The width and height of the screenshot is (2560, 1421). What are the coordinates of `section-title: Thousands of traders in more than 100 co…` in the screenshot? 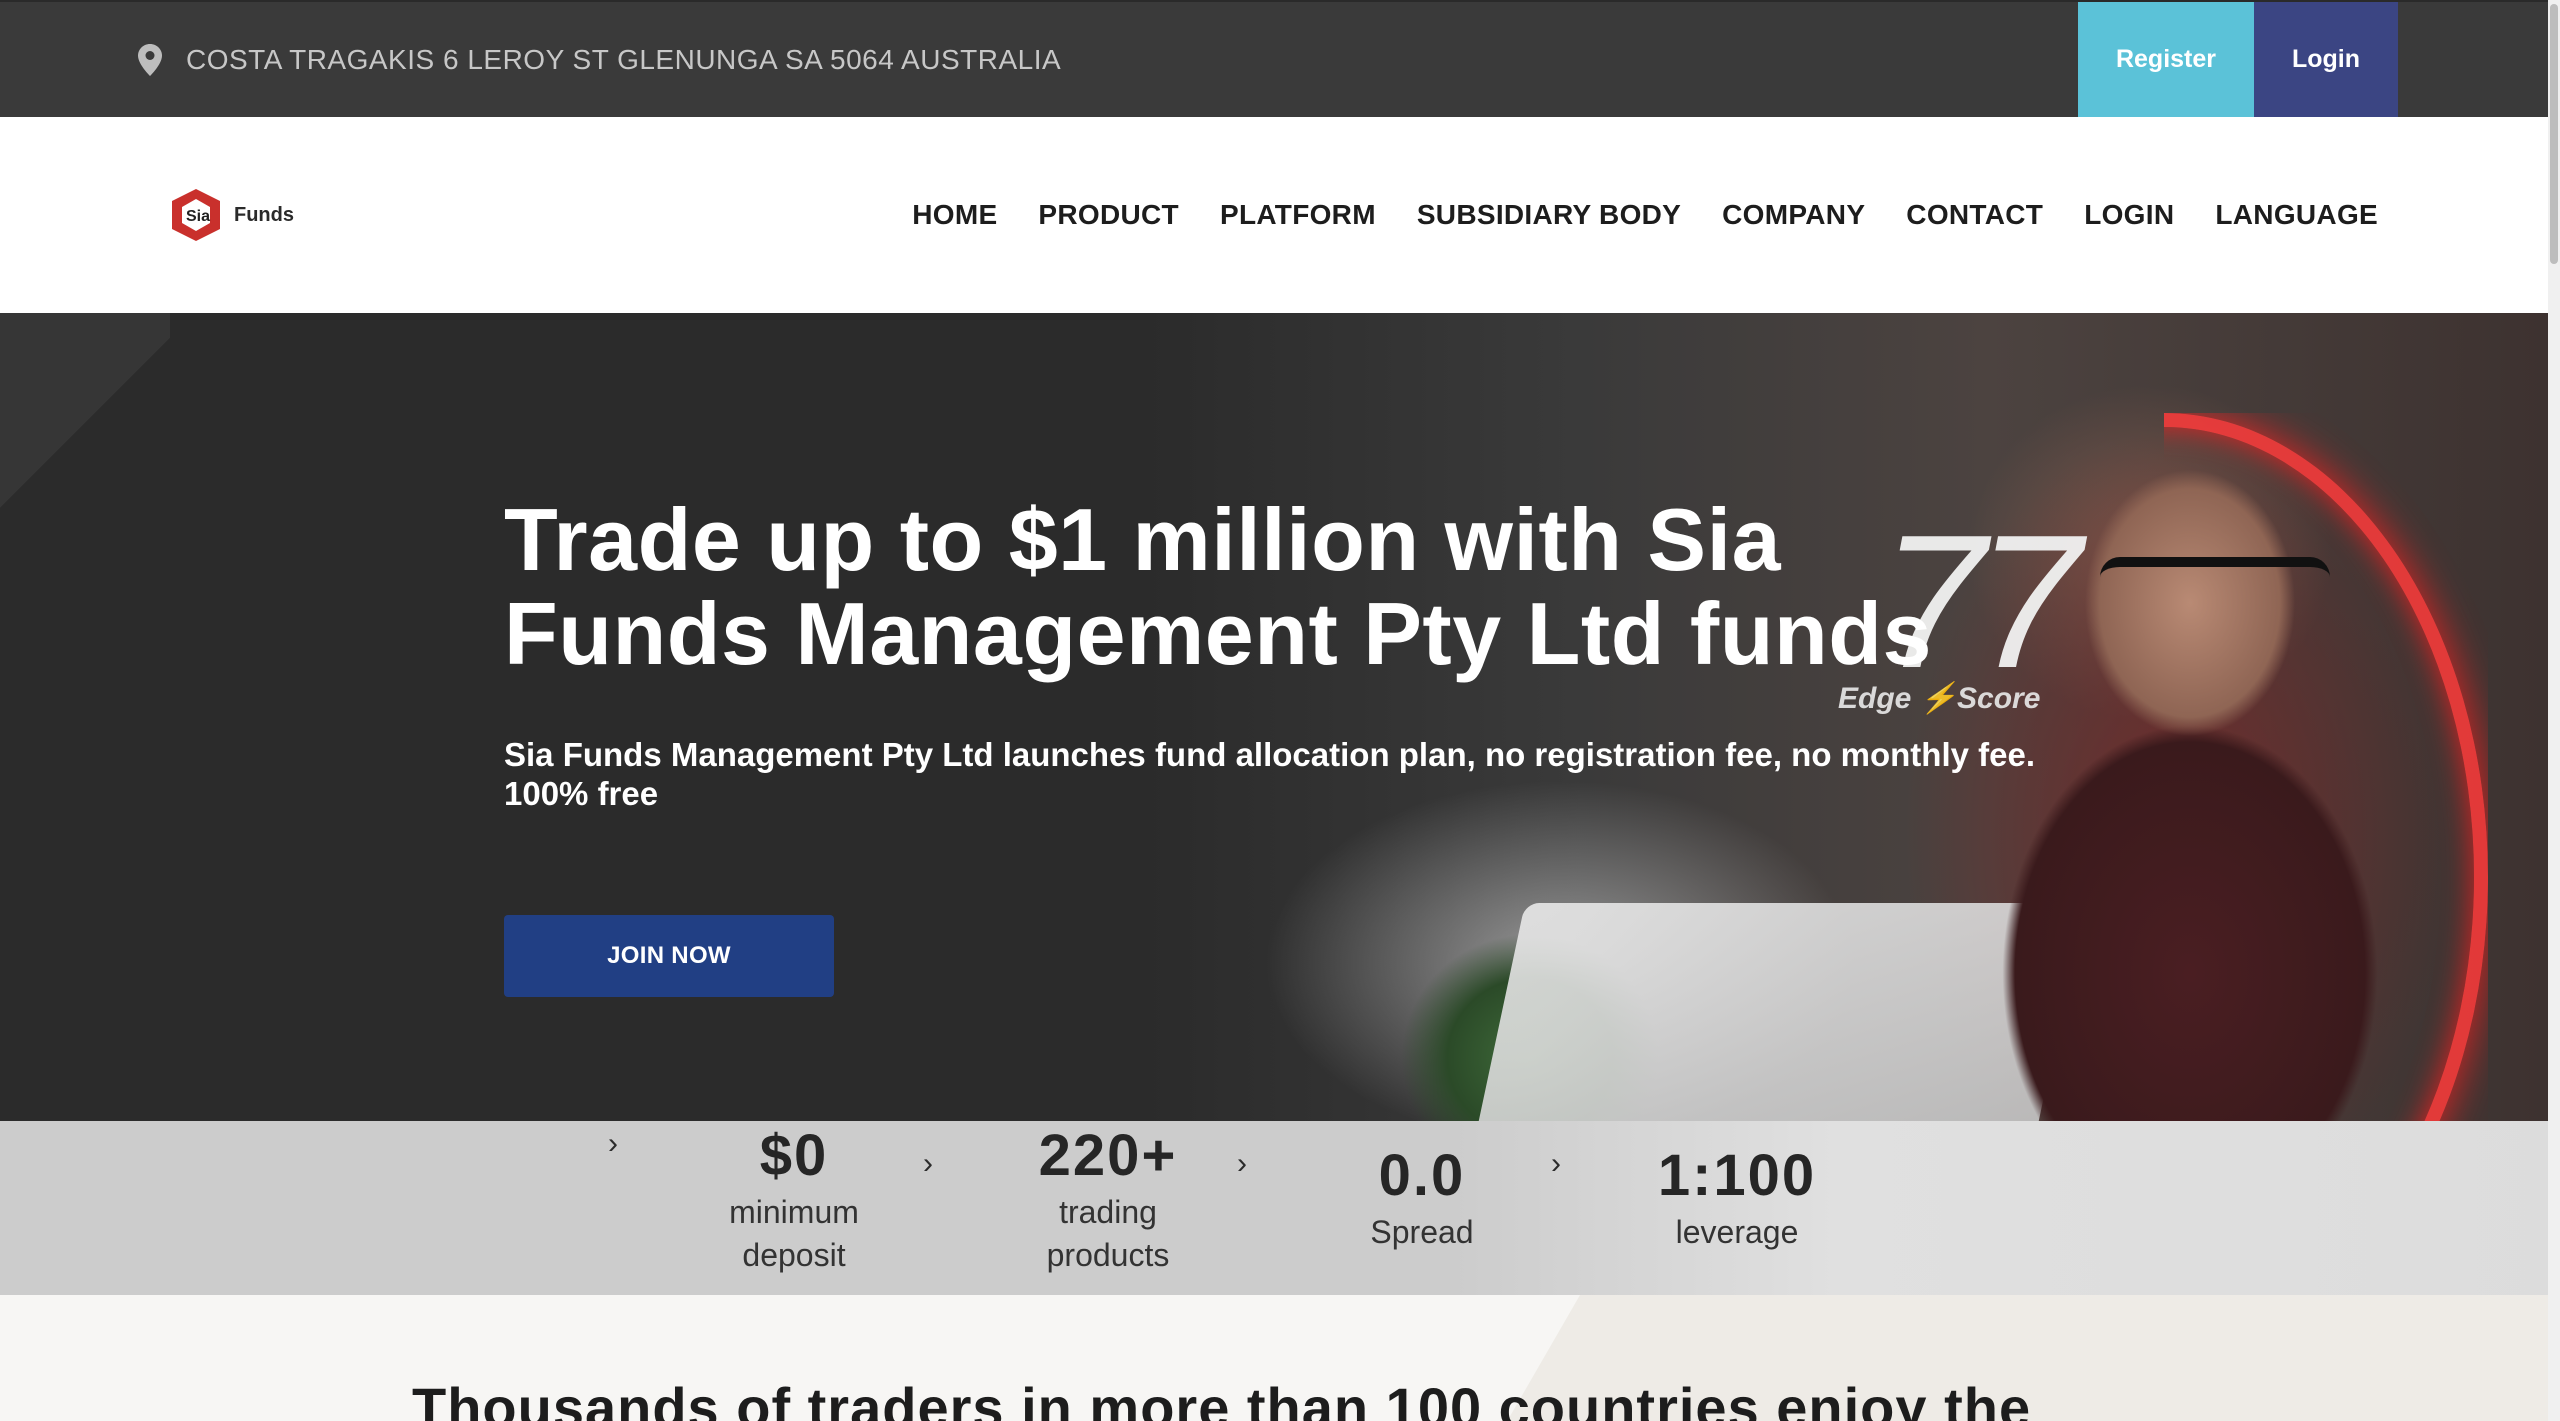 It's located at (1222, 1398).